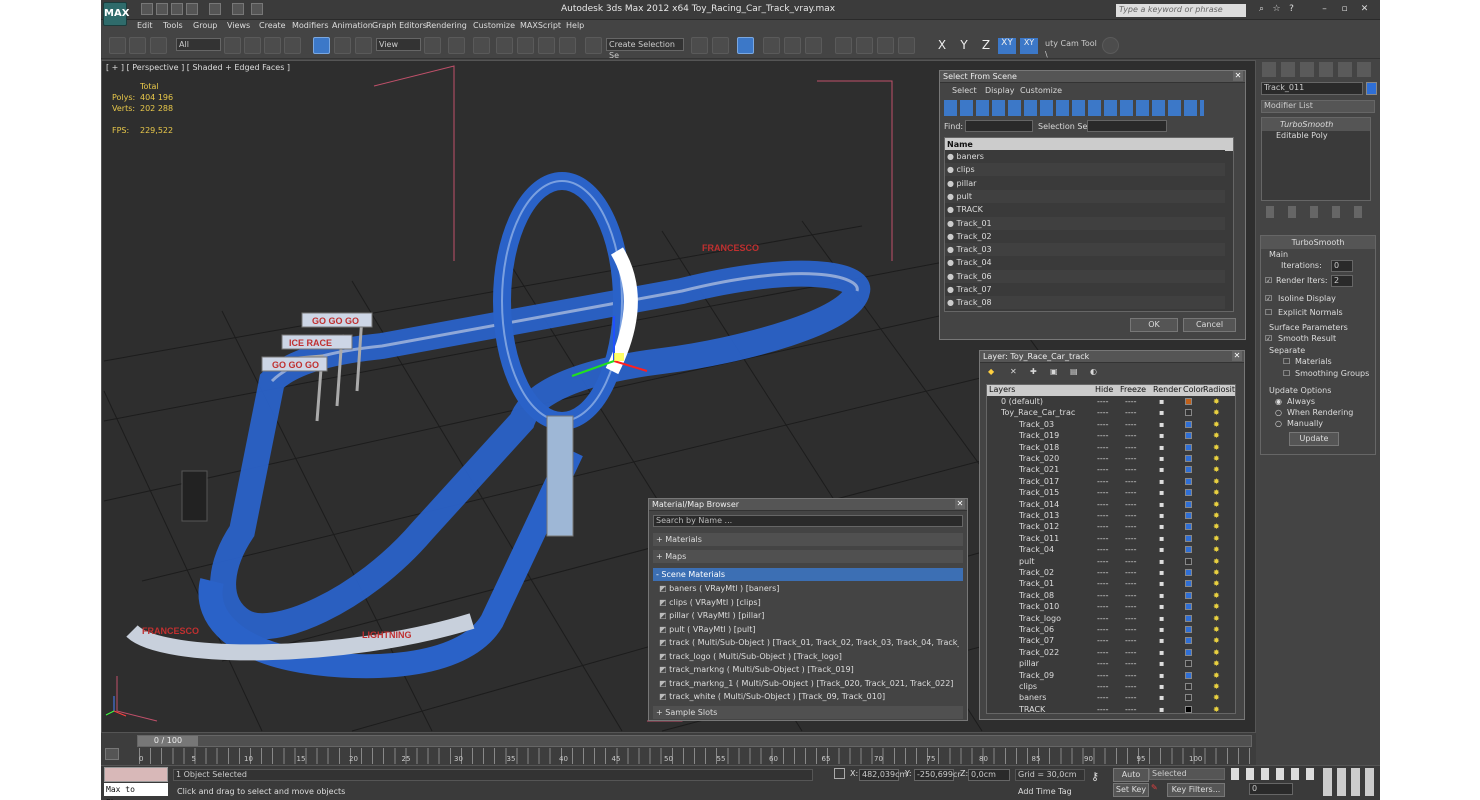 This screenshot has height=800, width=1480. I want to click on menu-tools: Tools, so click(173, 25).